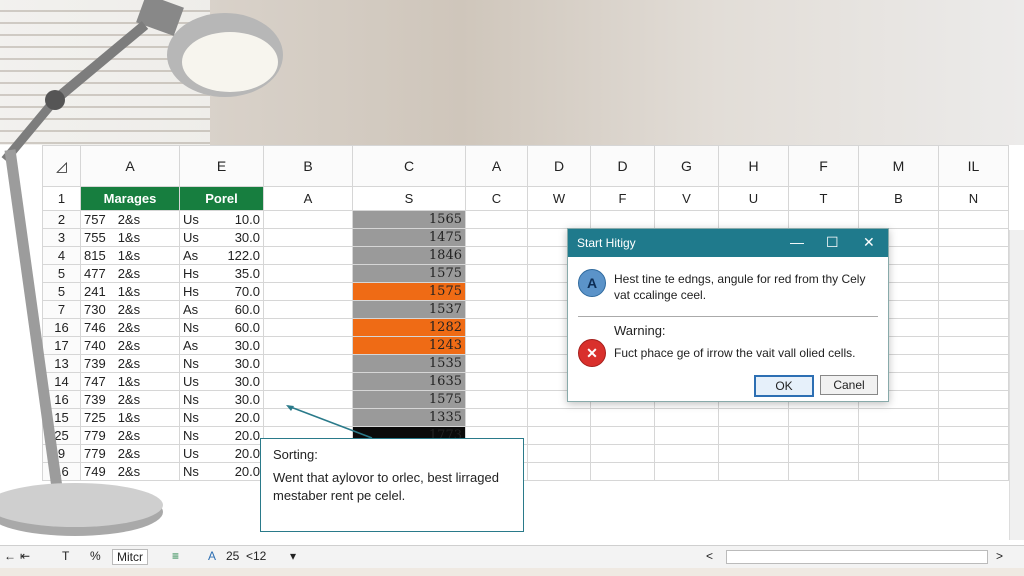 The image size is (1024, 576). Describe the element at coordinates (61, 291) in the screenshot. I see `row-number: 5` at that location.